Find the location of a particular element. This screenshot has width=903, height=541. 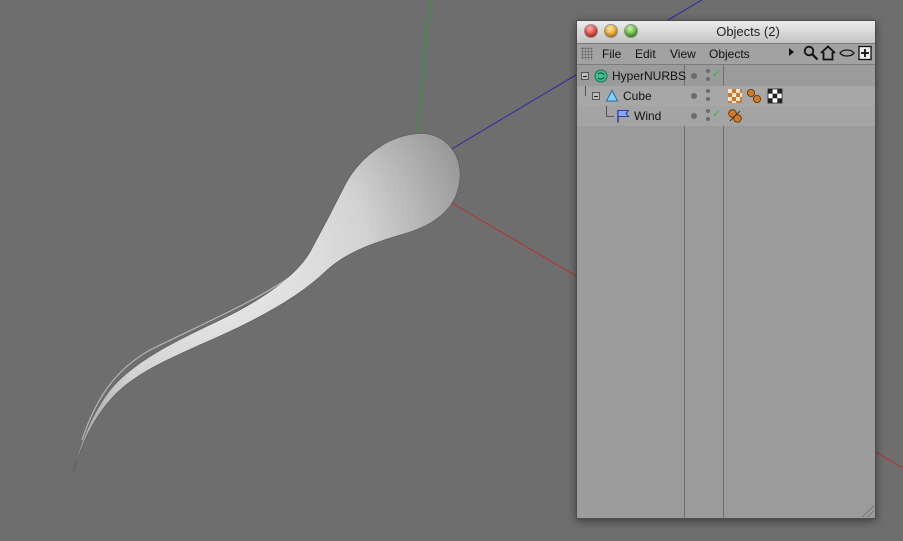

hypernurbs-icon is located at coordinates (601, 76).